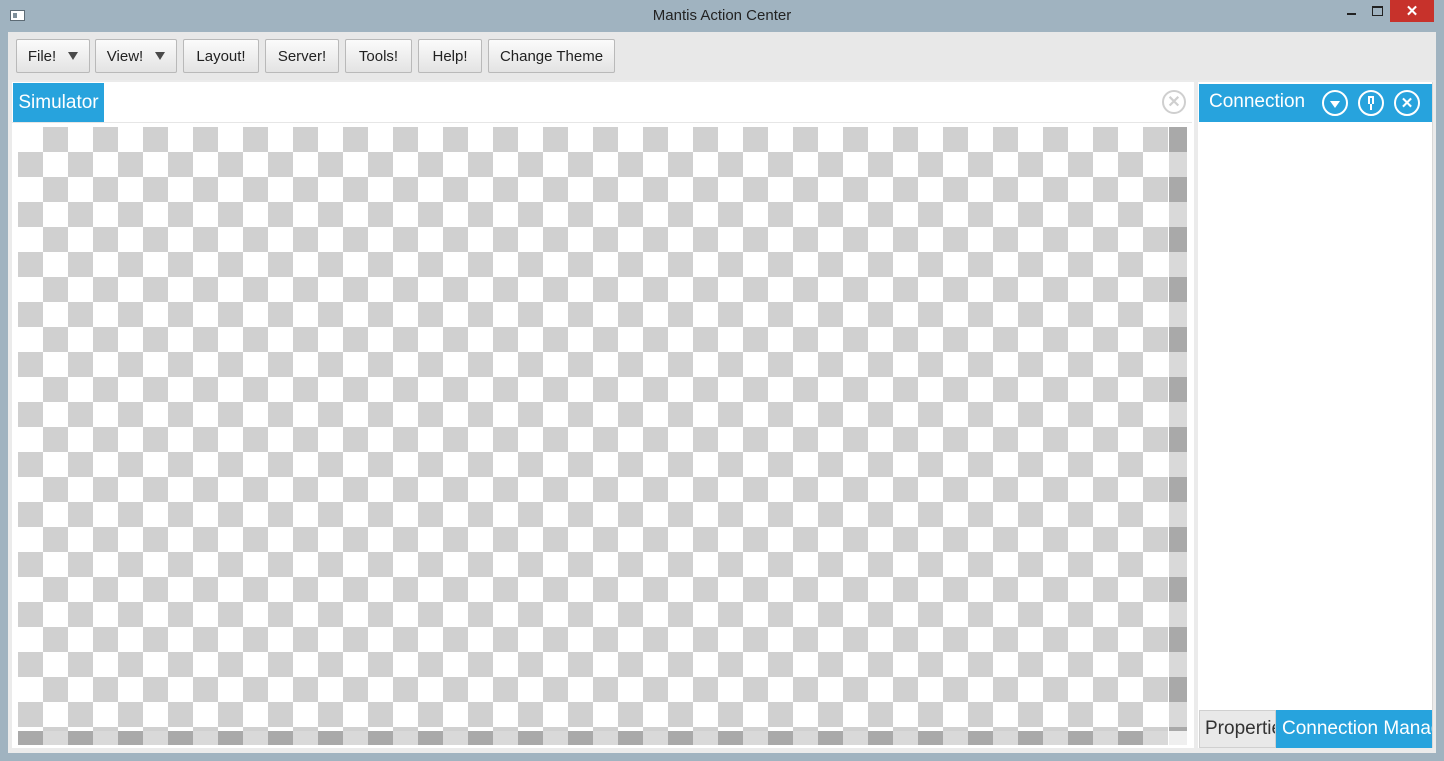 The image size is (1444, 761). Describe the element at coordinates (1351, 11) in the screenshot. I see `minimize-button` at that location.